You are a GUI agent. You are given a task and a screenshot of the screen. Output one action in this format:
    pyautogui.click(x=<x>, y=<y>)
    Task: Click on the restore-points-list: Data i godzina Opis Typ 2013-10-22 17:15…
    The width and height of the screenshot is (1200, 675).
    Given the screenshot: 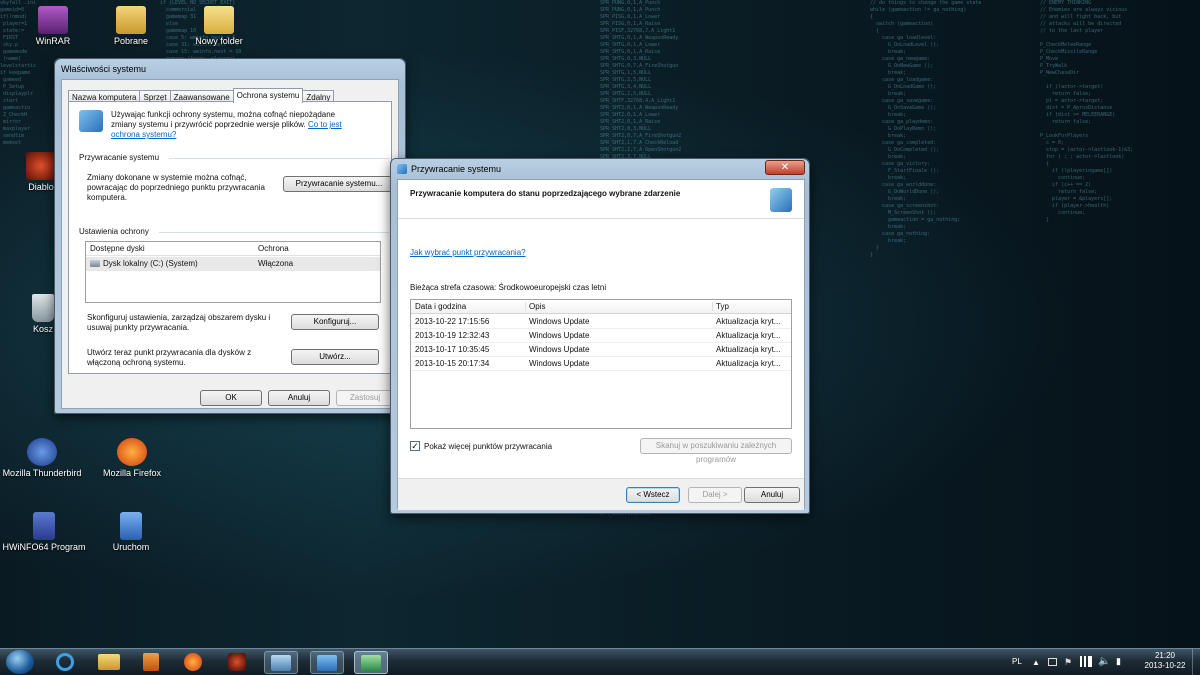 What is the action you would take?
    pyautogui.click(x=601, y=364)
    